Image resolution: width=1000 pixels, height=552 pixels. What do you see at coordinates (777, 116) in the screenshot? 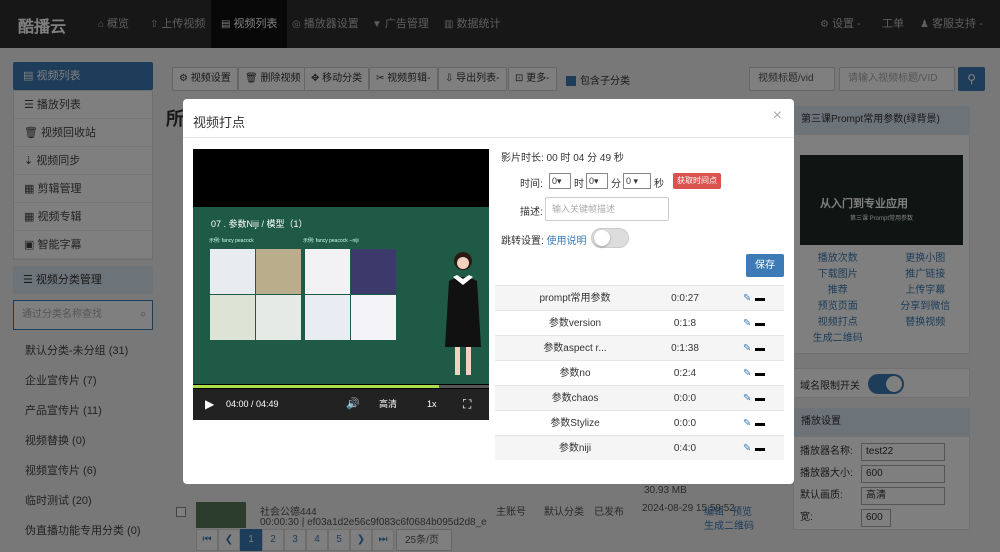
I see `close-icon: ×` at bounding box center [777, 116].